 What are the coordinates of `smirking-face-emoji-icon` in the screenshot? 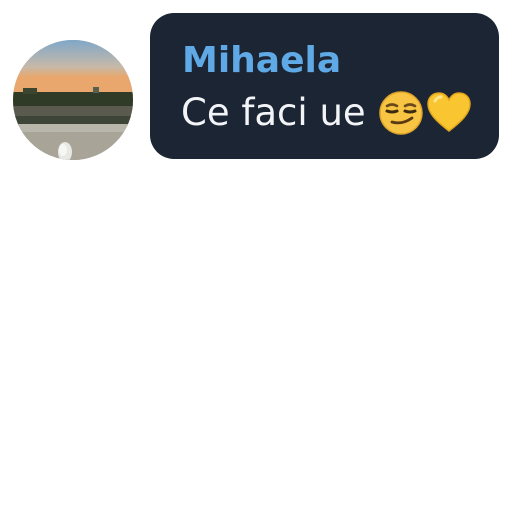 It's located at (401, 113).